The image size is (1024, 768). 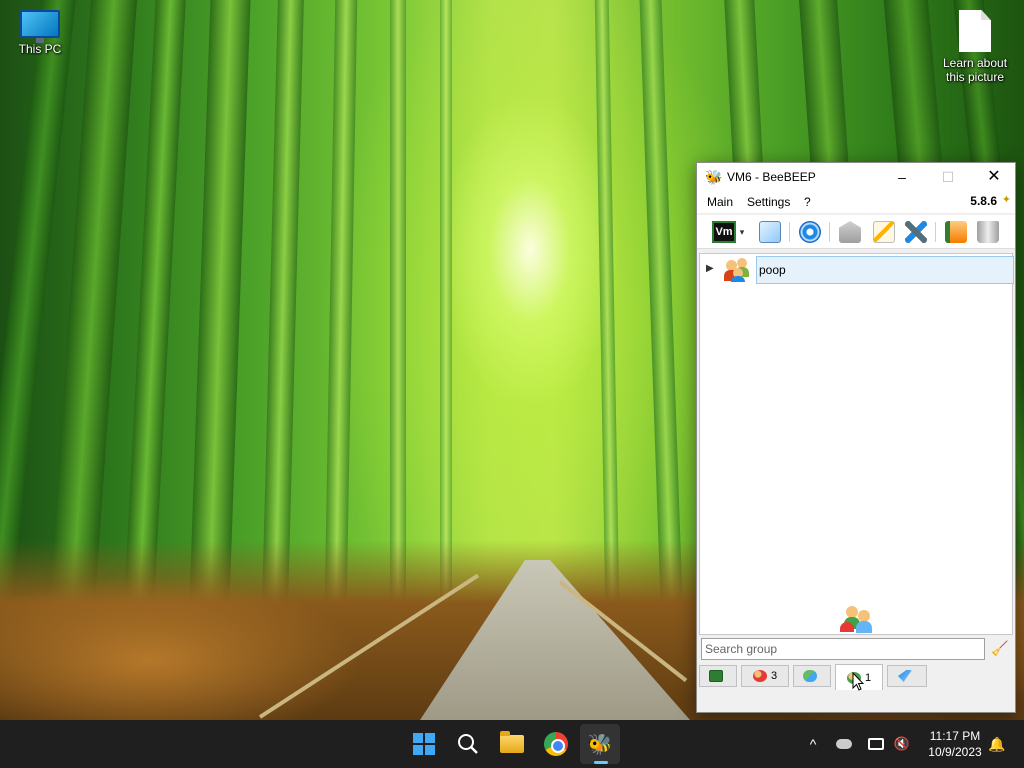 I want to click on write-message-button, so click(x=884, y=232).